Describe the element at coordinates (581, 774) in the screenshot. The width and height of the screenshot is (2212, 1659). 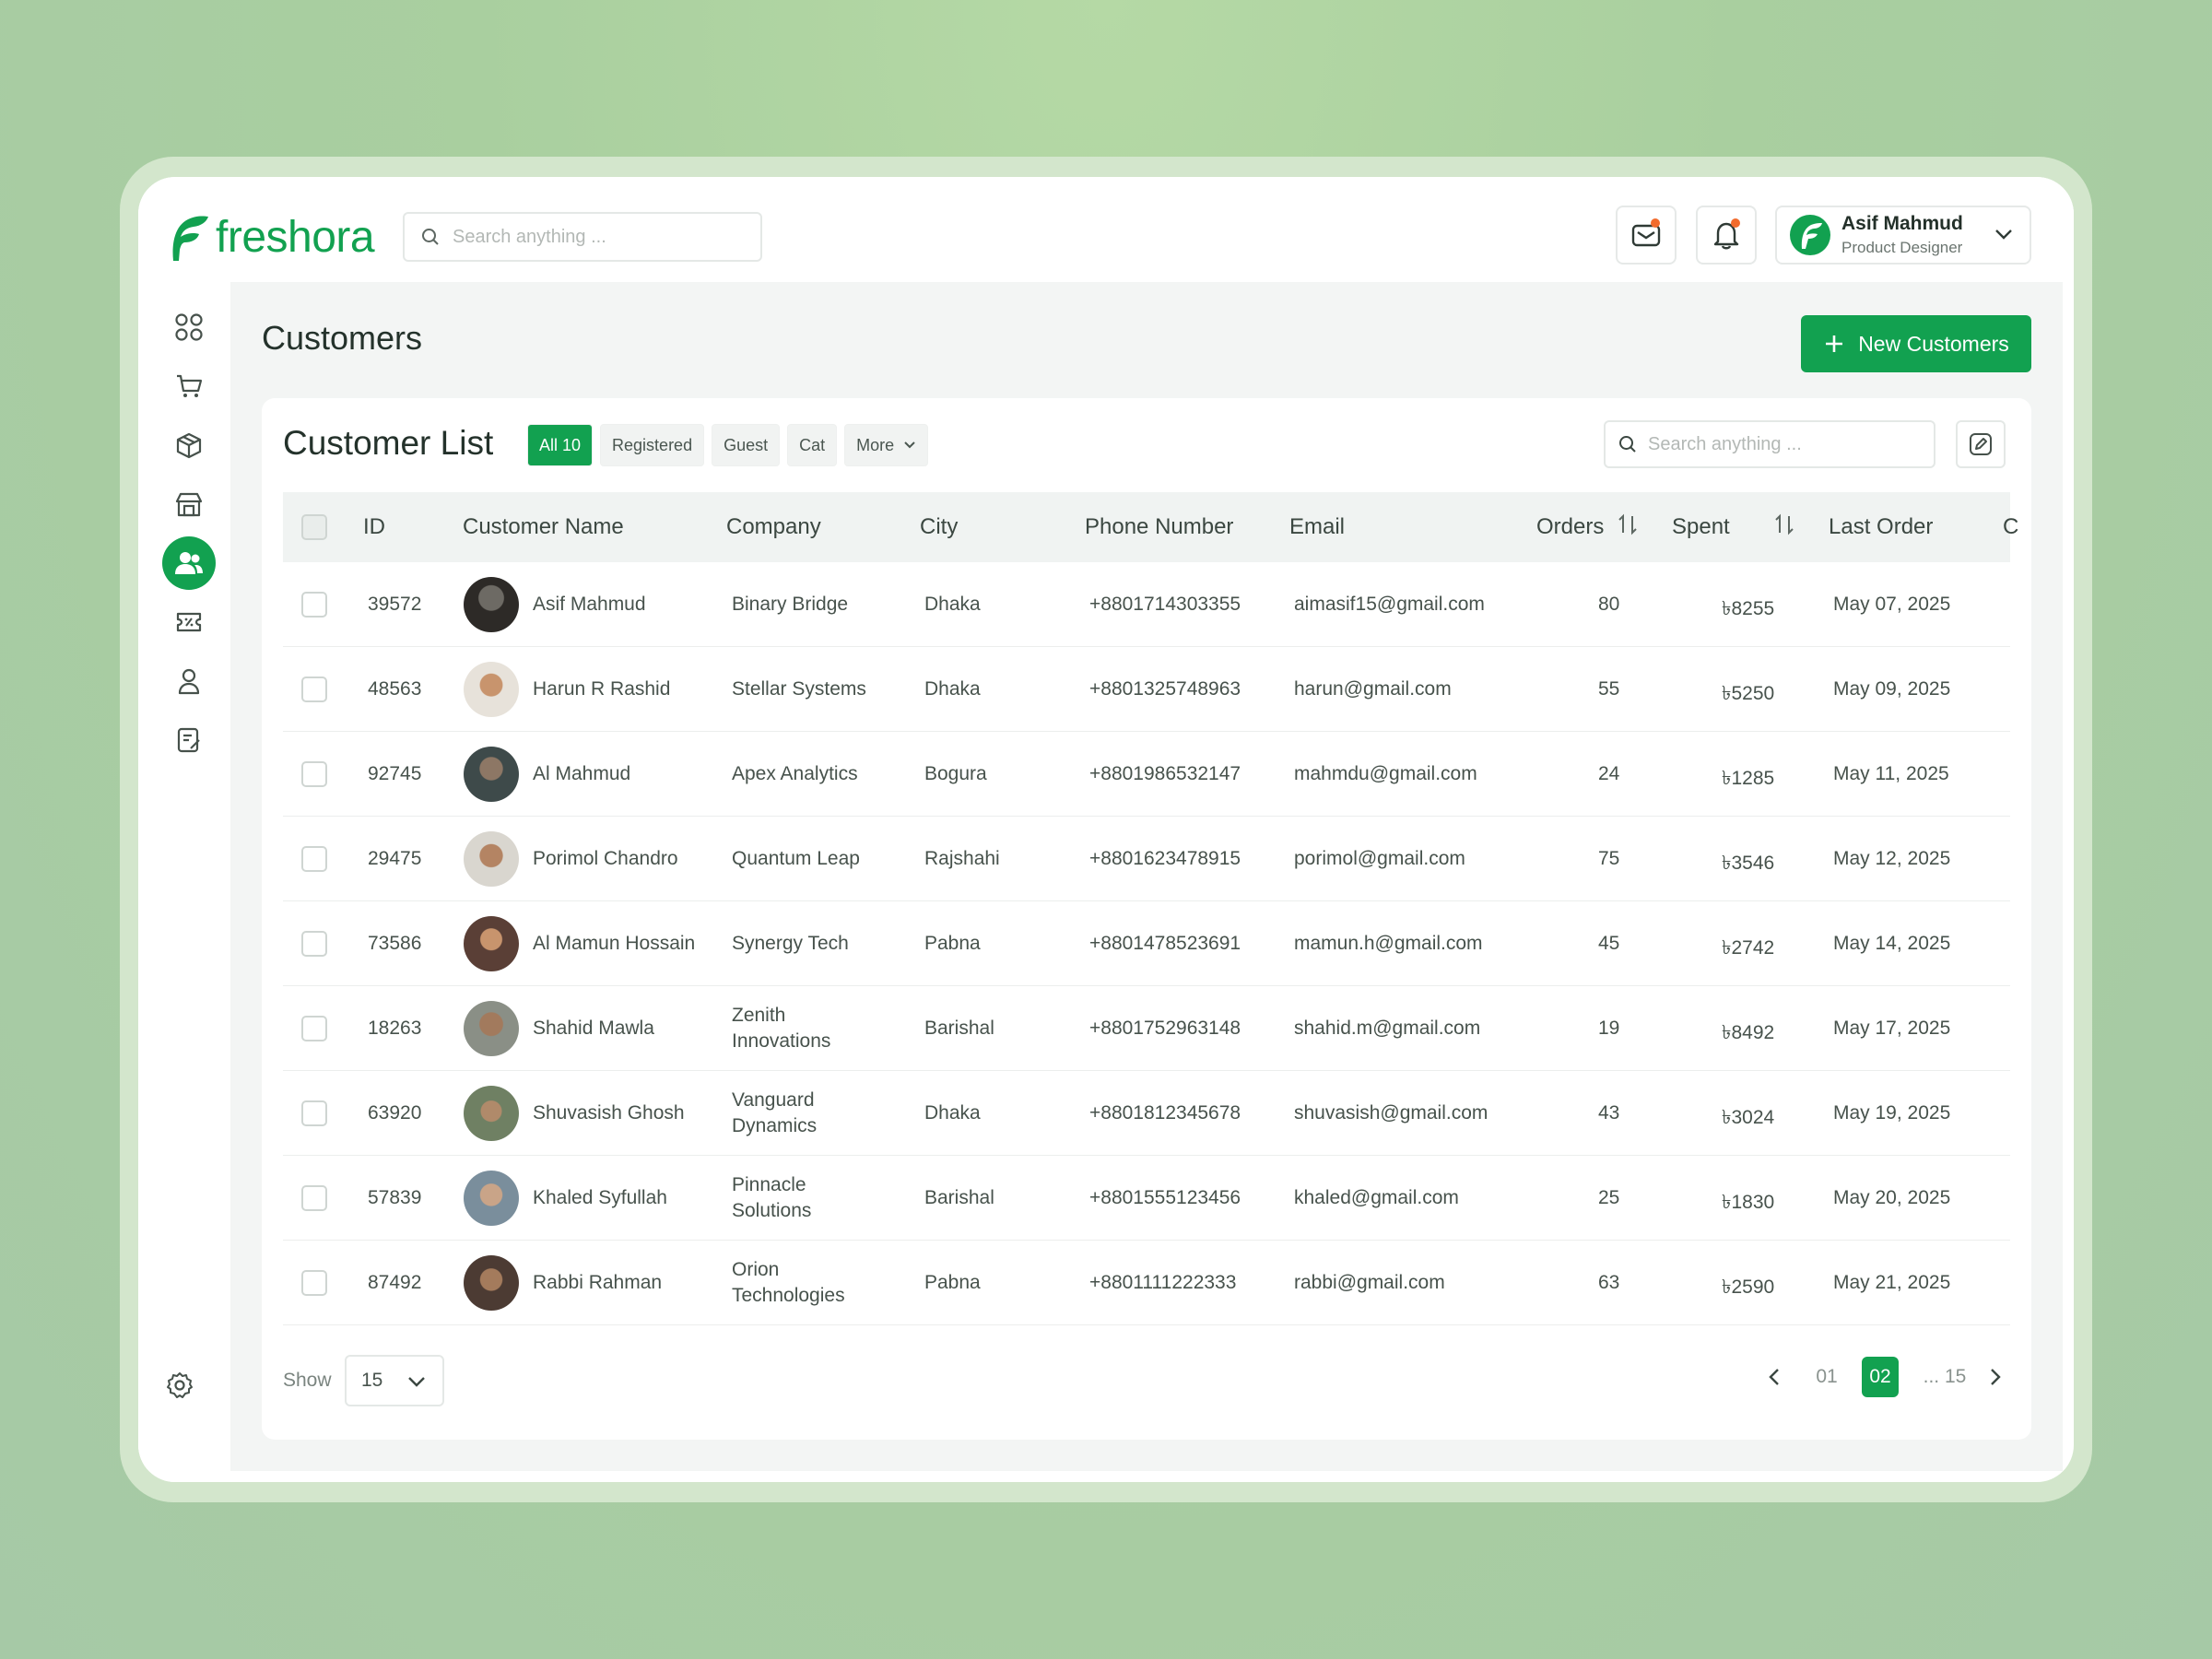
I see `cell-name: Al Mahmud` at that location.